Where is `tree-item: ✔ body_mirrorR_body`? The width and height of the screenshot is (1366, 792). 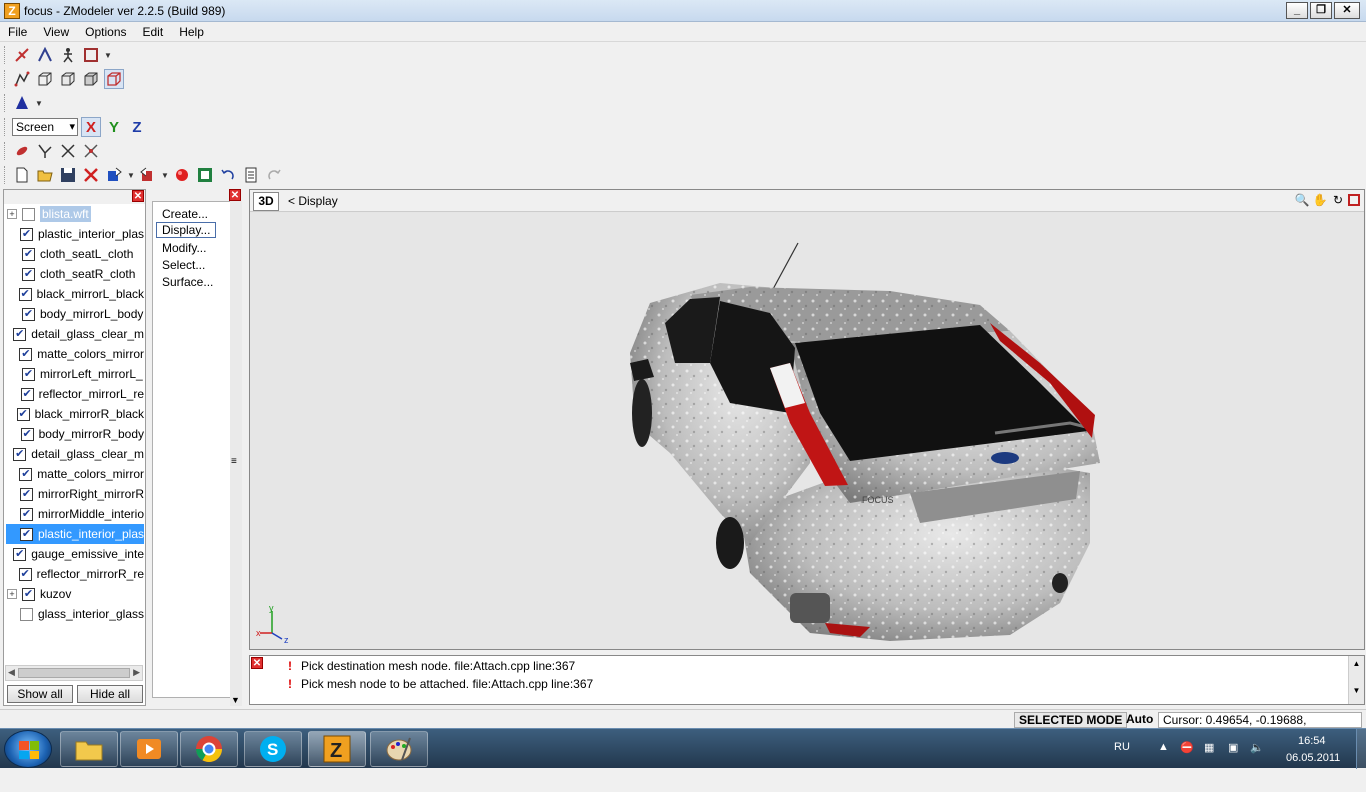 tree-item: ✔ body_mirrorR_body is located at coordinates (75, 434).